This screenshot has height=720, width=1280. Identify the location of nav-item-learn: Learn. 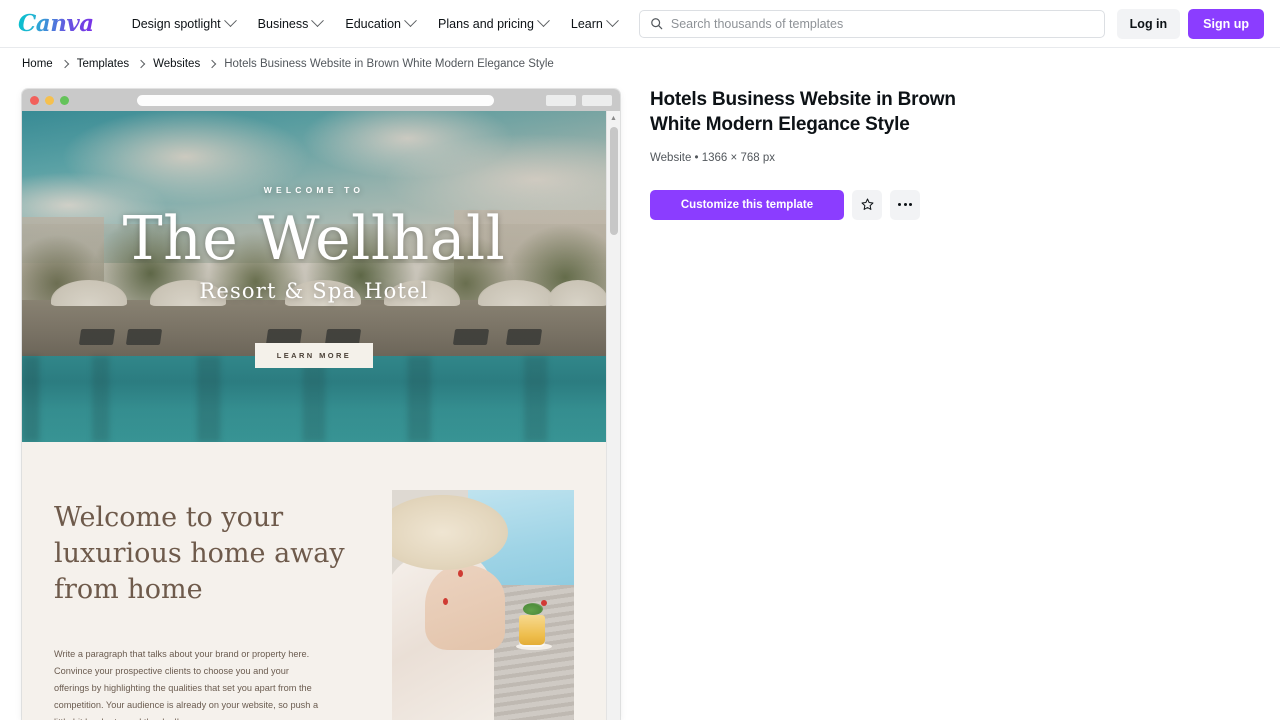
(594, 24).